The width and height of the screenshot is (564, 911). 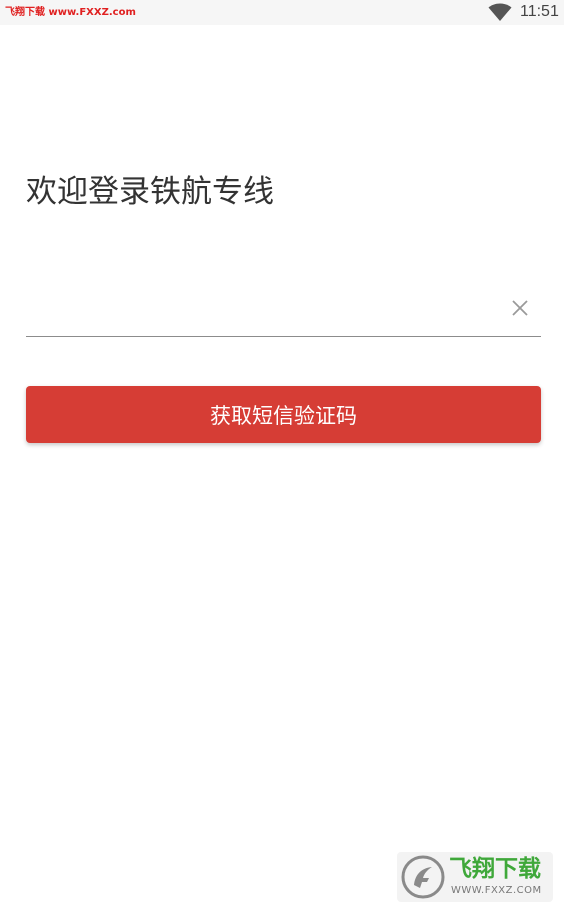 I want to click on get-sms-code-label: 获取短信验证码, so click(x=283, y=415).